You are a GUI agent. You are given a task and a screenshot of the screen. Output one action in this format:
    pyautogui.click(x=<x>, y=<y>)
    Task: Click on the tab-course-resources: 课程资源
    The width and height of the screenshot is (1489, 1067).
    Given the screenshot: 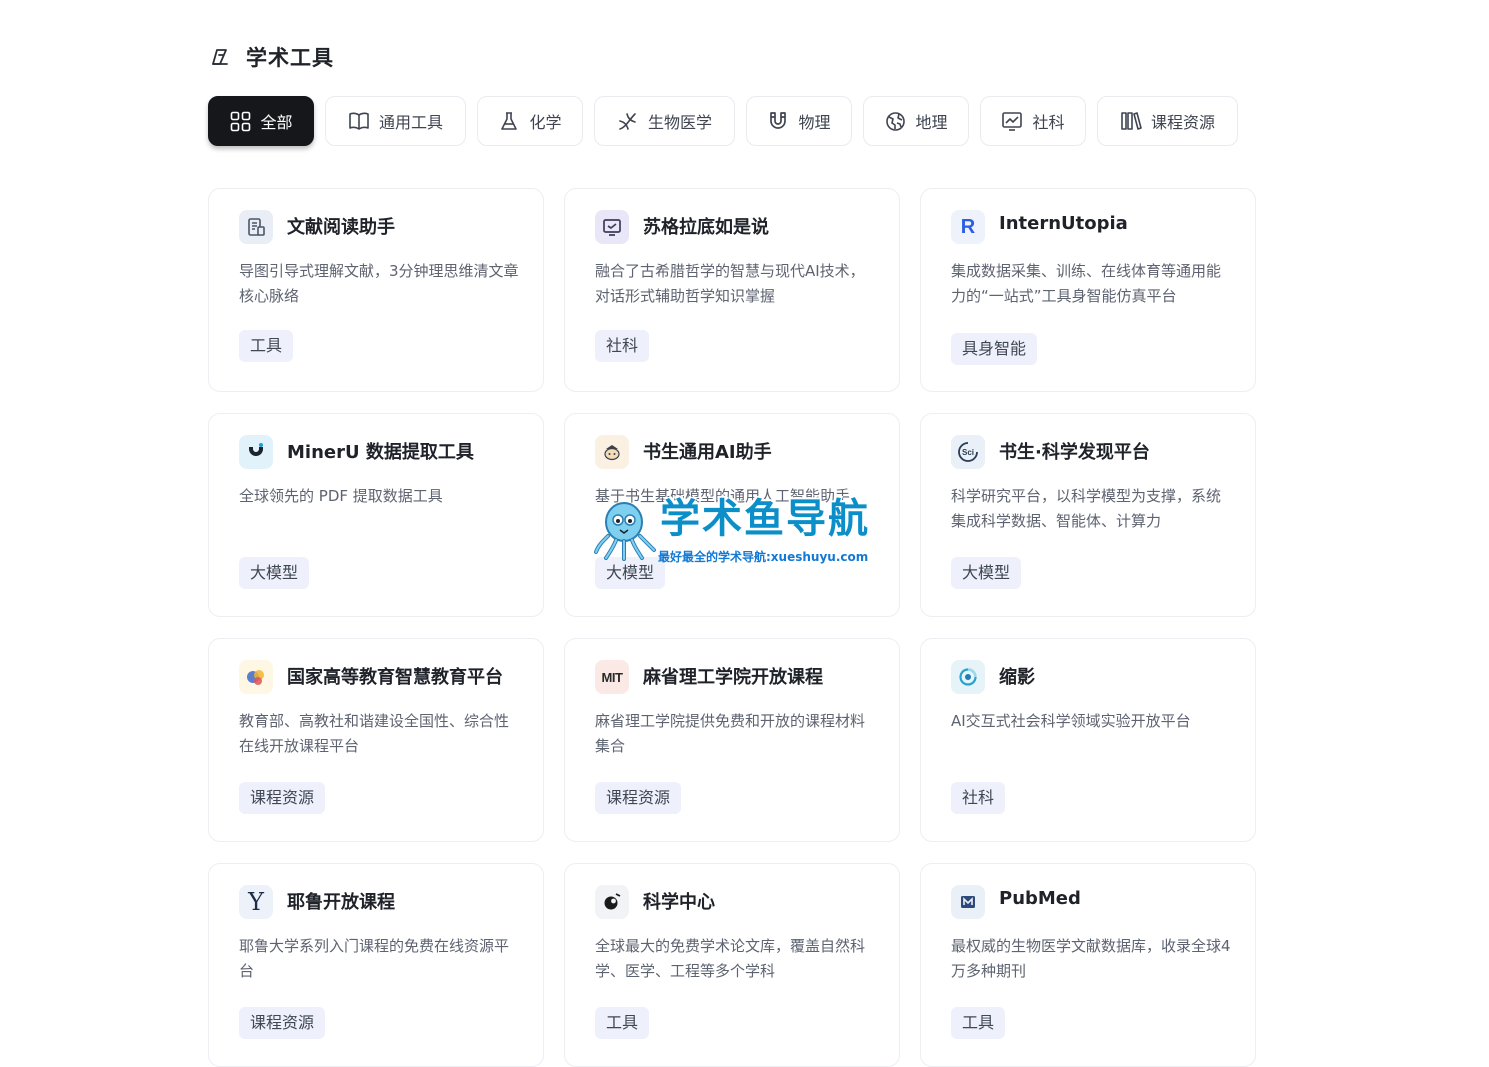 What is the action you would take?
    pyautogui.click(x=1167, y=121)
    